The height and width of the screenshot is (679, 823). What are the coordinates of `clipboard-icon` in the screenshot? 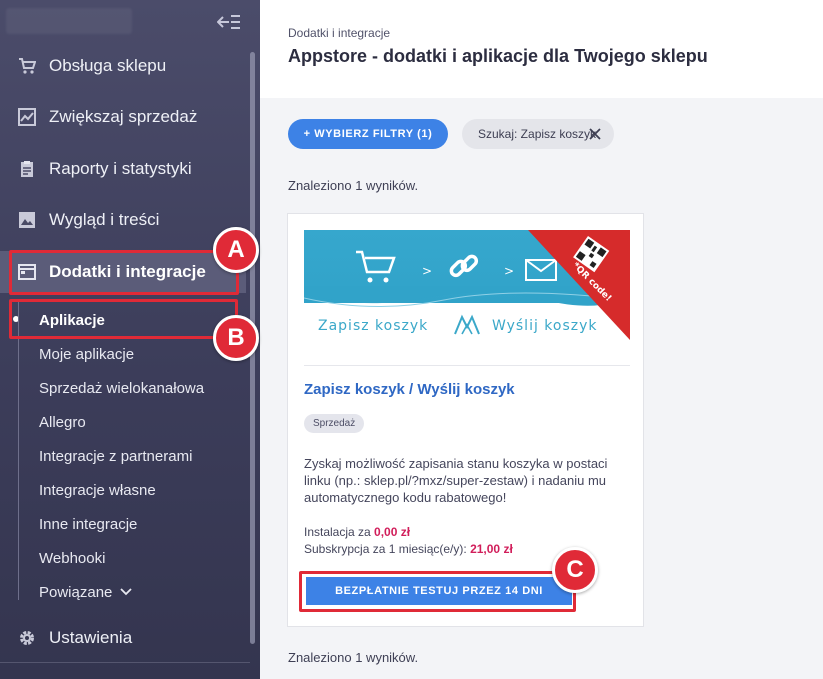 It's located at (27, 169).